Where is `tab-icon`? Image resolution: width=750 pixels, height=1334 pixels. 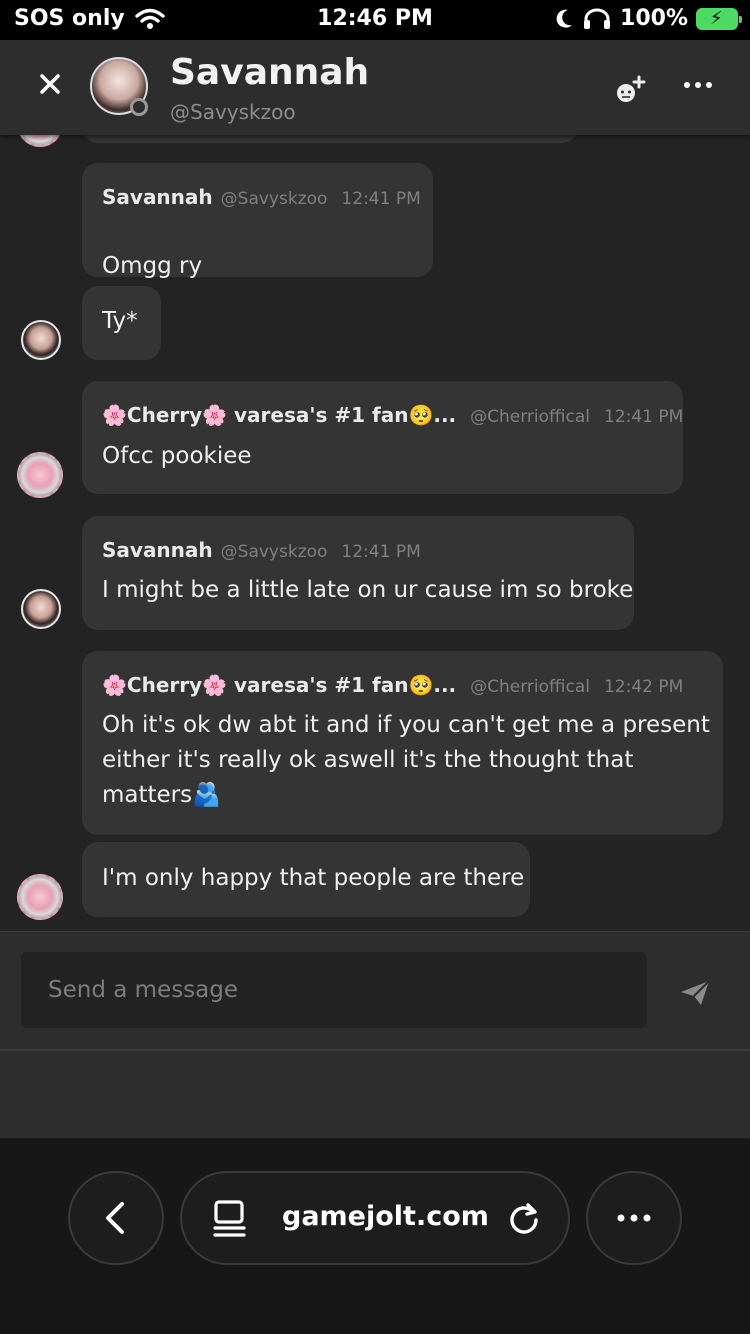
tab-icon is located at coordinates (229, 1218).